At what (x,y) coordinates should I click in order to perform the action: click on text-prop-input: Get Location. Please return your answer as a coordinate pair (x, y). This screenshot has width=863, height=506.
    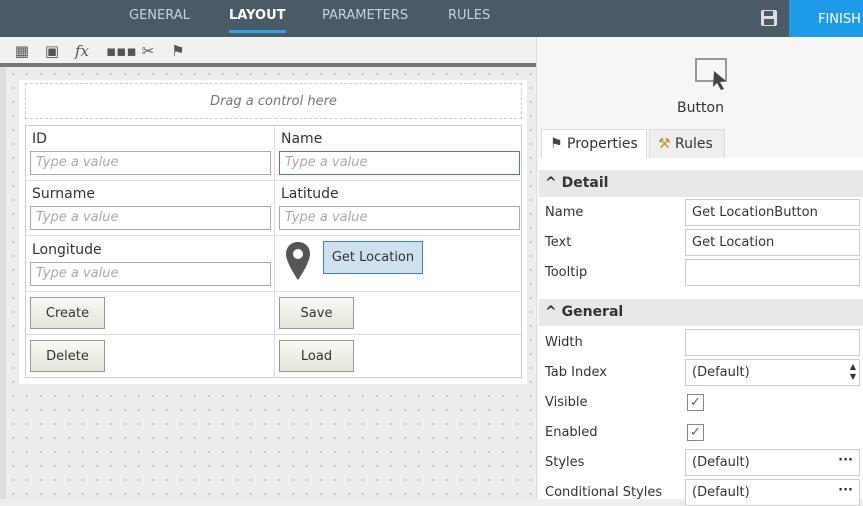
    Looking at the image, I should click on (772, 242).